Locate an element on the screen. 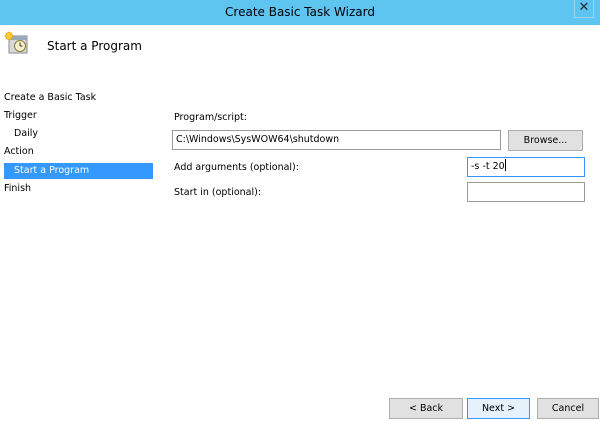  next-button: Next > is located at coordinates (498, 408).